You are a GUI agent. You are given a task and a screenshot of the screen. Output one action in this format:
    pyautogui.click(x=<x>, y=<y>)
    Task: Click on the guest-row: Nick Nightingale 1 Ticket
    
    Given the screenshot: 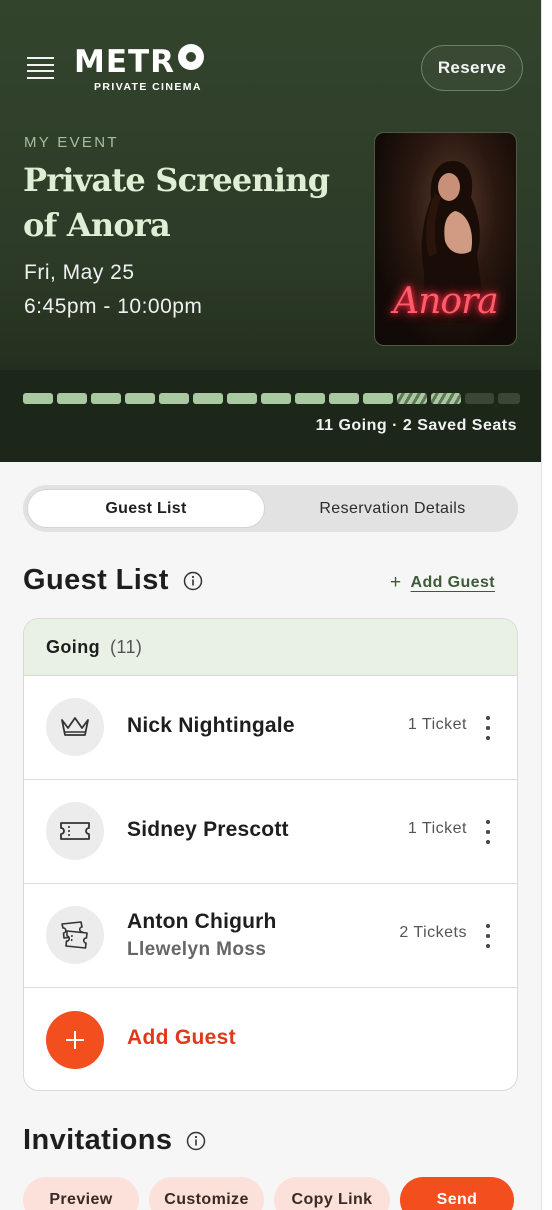 What is the action you would take?
    pyautogui.click(x=270, y=728)
    